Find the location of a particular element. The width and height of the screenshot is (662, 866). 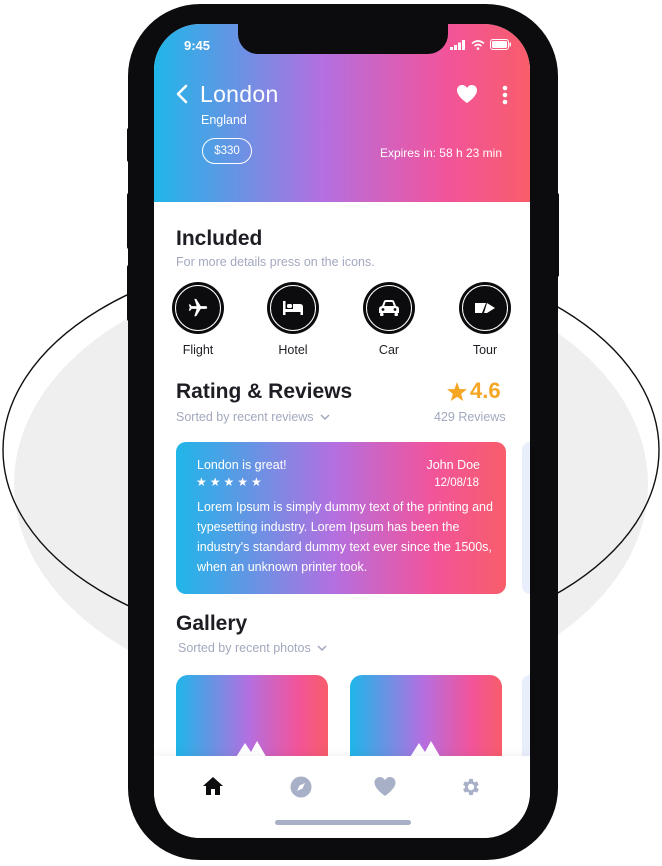

hotel-button is located at coordinates (293, 308).